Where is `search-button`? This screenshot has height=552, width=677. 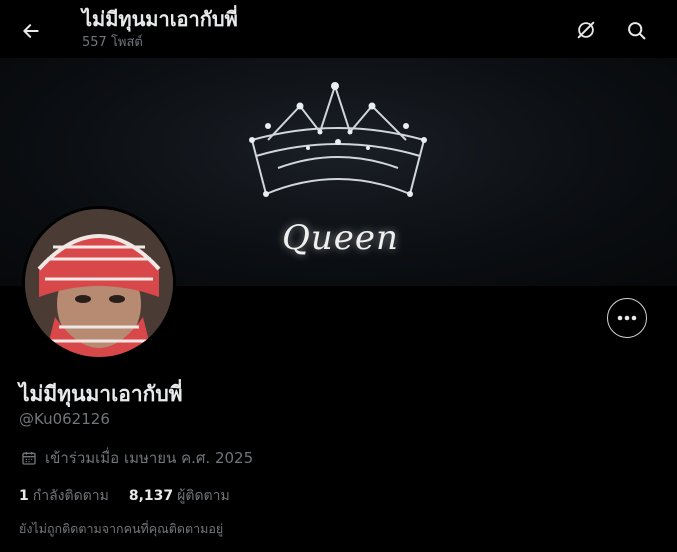 search-button is located at coordinates (636, 30).